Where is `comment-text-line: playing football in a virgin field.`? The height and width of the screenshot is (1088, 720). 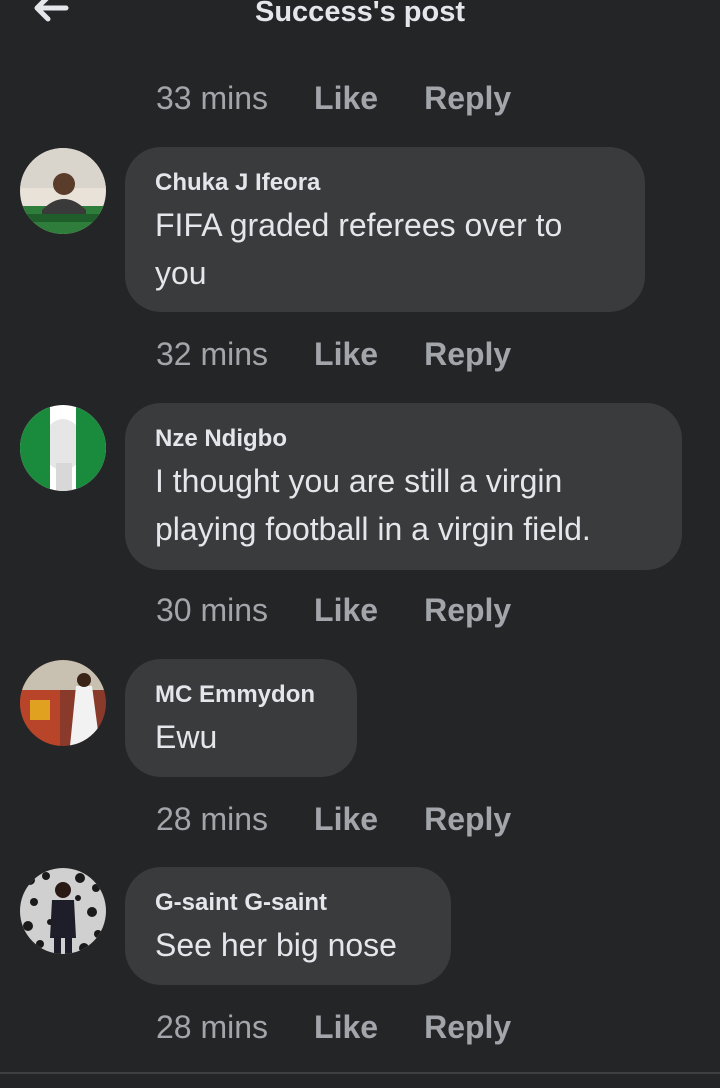
comment-text-line: playing football in a virgin field. is located at coordinates (373, 529).